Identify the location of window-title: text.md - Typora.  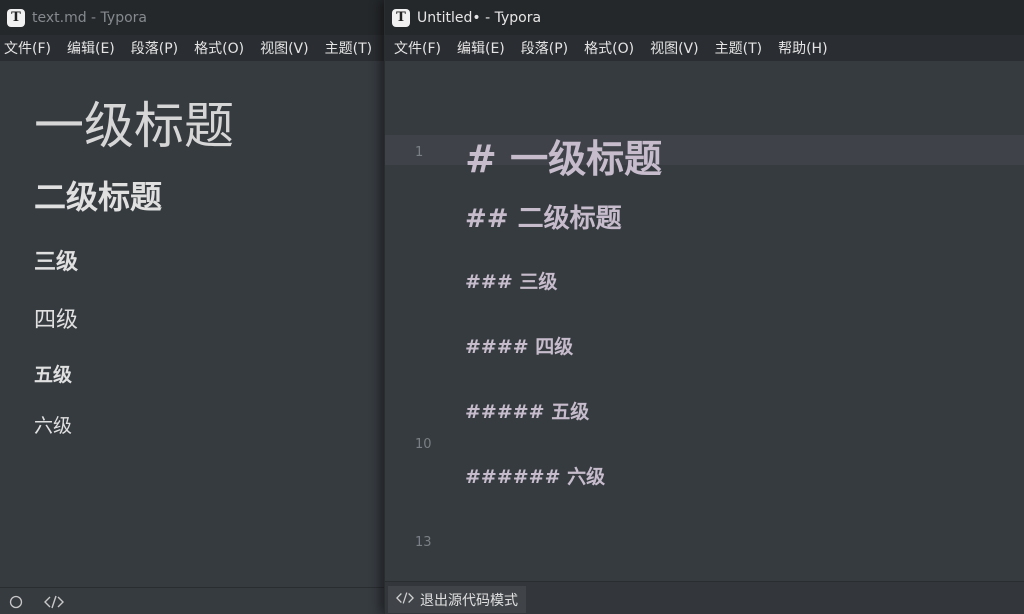
(90, 17).